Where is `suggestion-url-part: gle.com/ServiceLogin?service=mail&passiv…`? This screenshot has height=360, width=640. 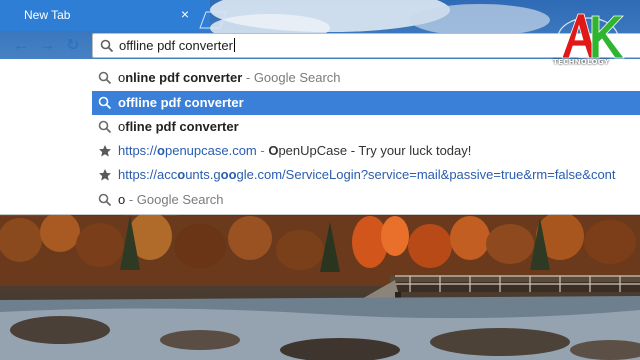 suggestion-url-part: gle.com/ServiceLogin?service=mail&passiv… is located at coordinates (426, 174).